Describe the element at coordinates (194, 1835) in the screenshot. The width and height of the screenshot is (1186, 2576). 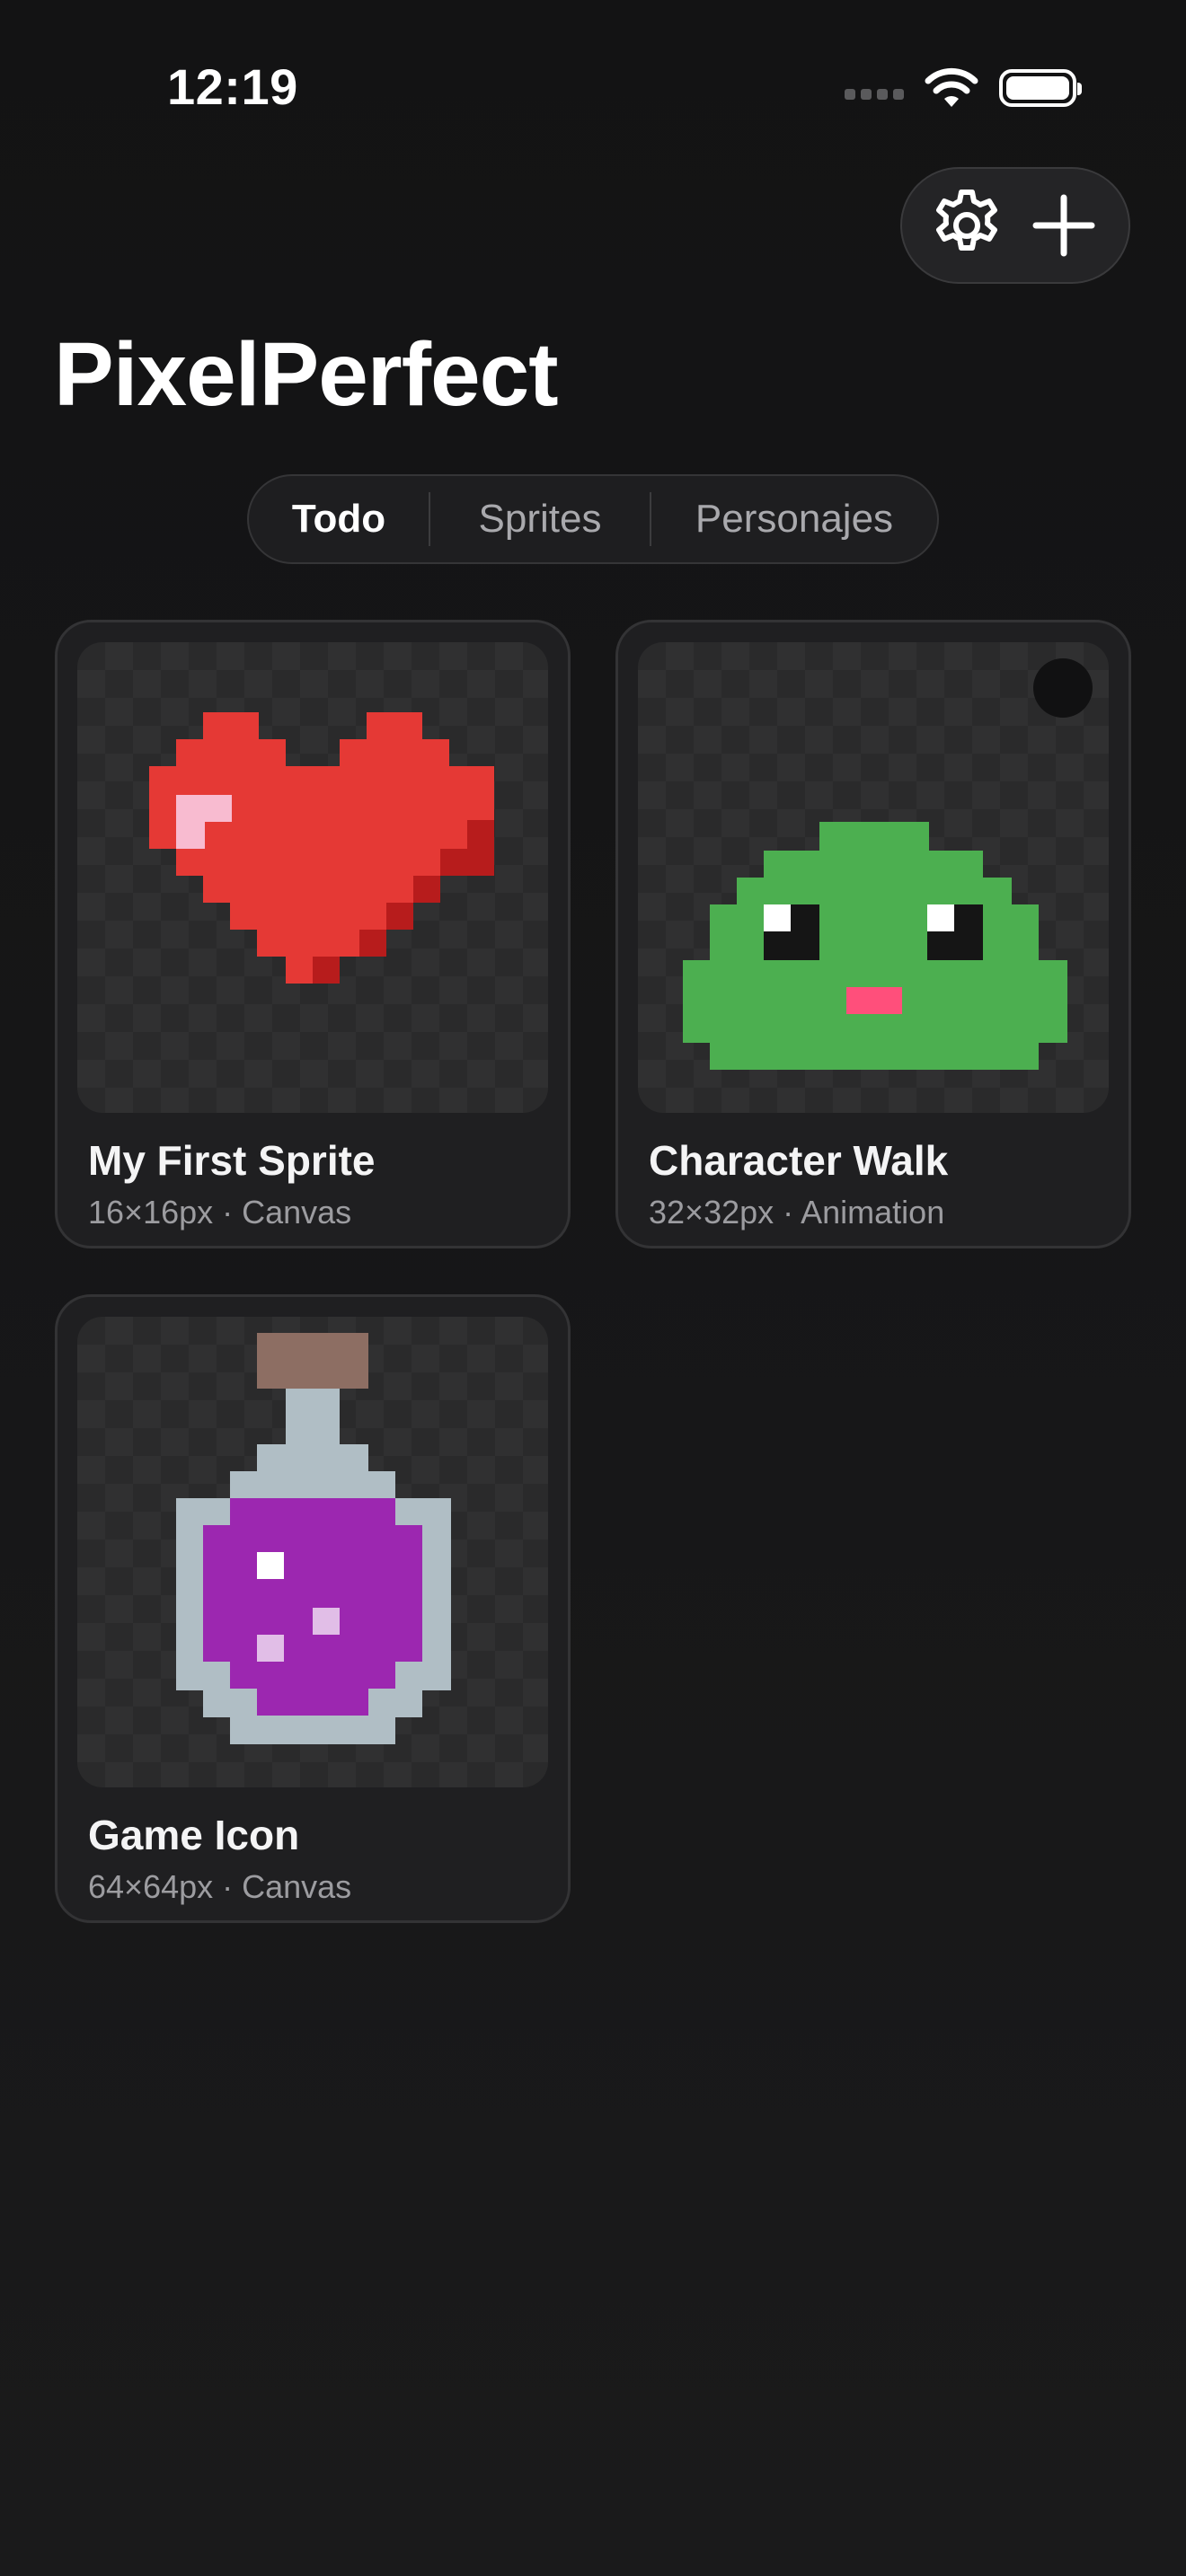
I see `project-title: Game Icon` at that location.